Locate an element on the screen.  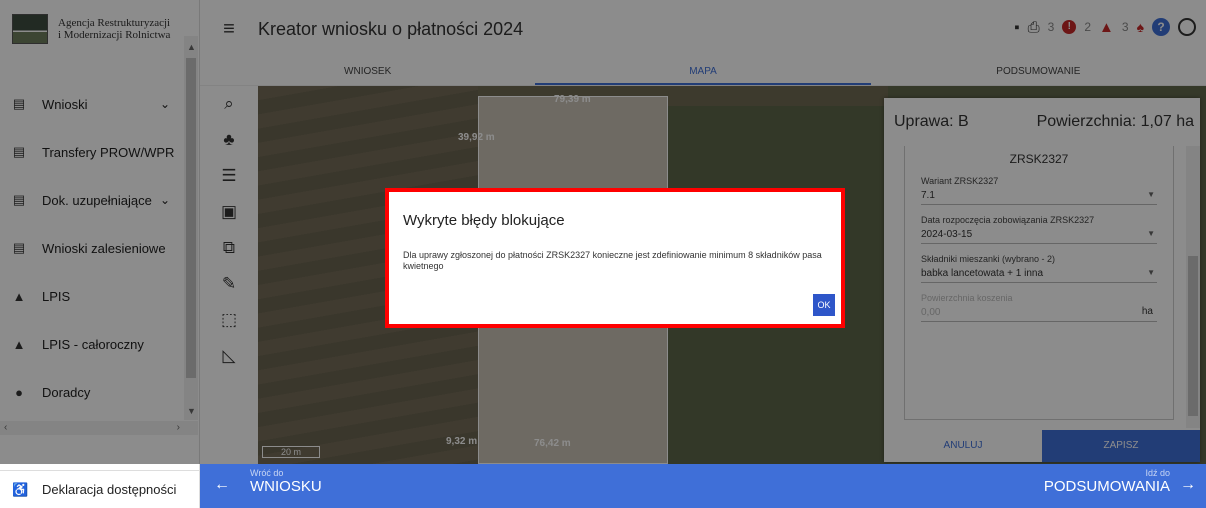
accessibility-icon: ♿ is located at coordinates (20, 489).